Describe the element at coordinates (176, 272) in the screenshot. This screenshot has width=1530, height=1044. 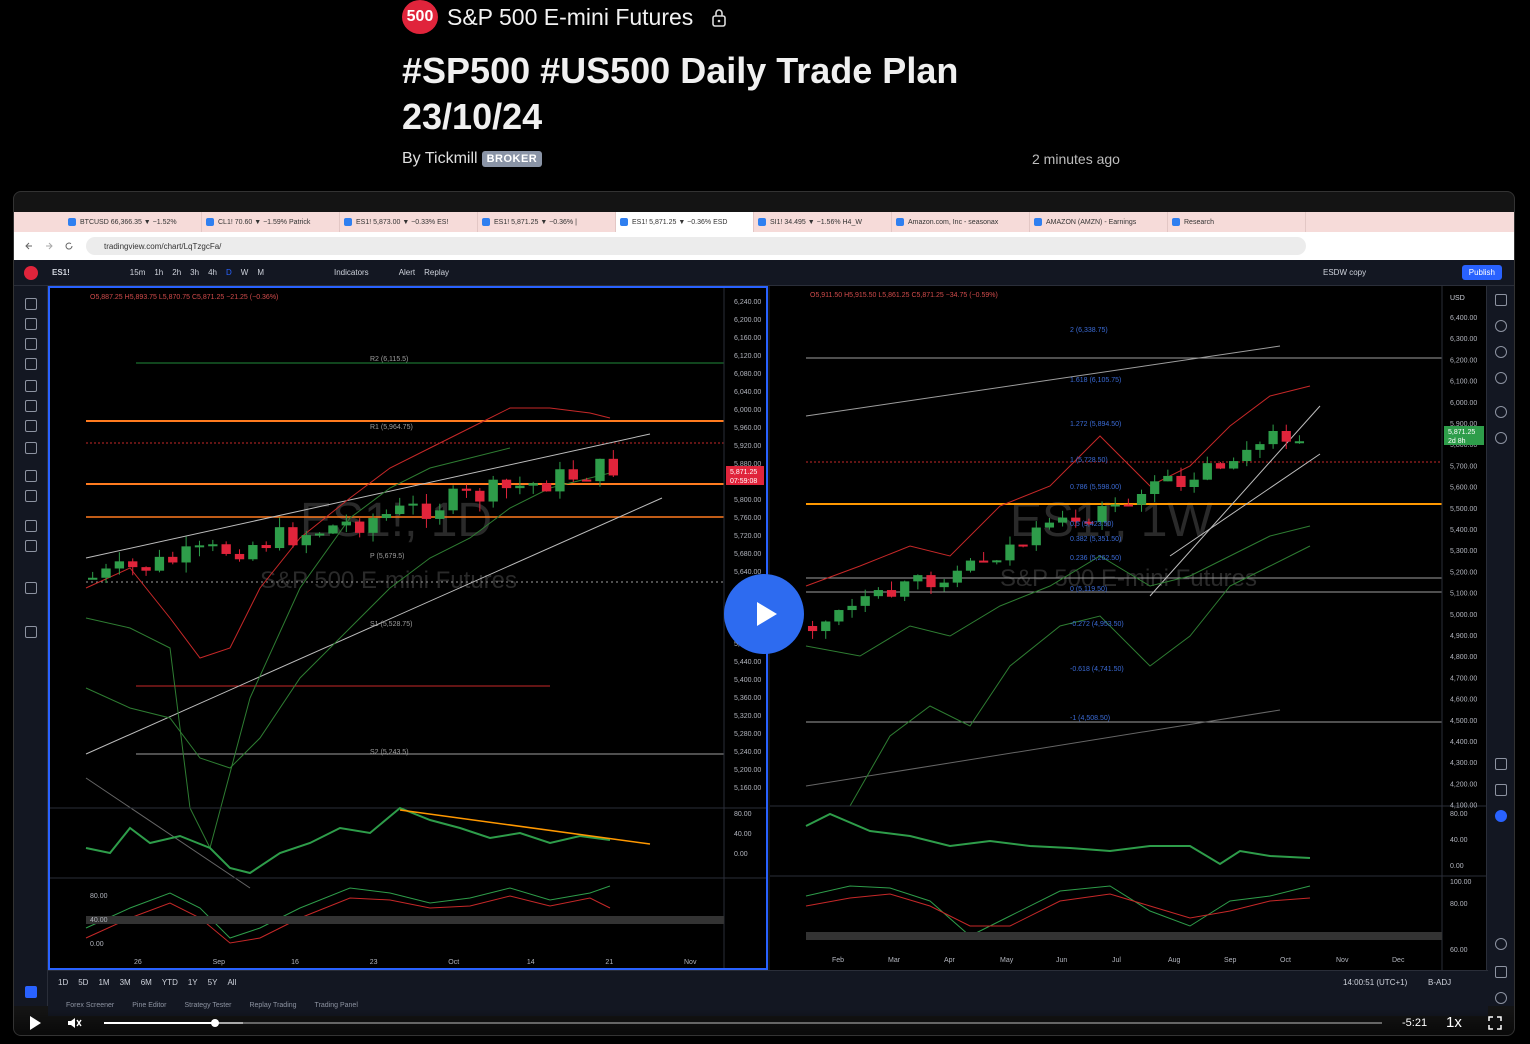
I see `interval-2h: 2h` at that location.